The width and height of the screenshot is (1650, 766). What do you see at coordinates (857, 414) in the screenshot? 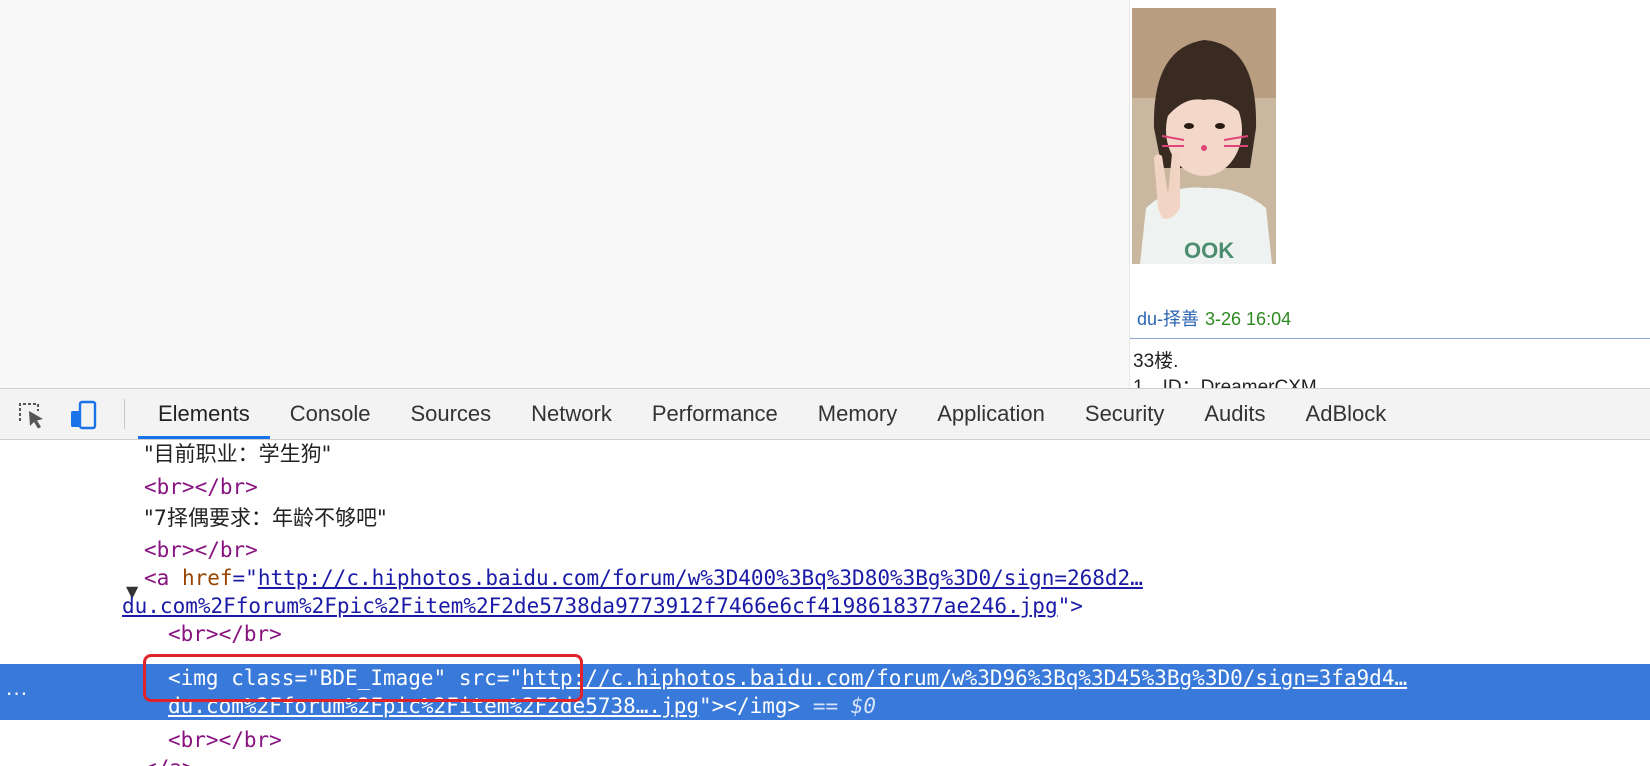
I see `tab-memory: Memory` at bounding box center [857, 414].